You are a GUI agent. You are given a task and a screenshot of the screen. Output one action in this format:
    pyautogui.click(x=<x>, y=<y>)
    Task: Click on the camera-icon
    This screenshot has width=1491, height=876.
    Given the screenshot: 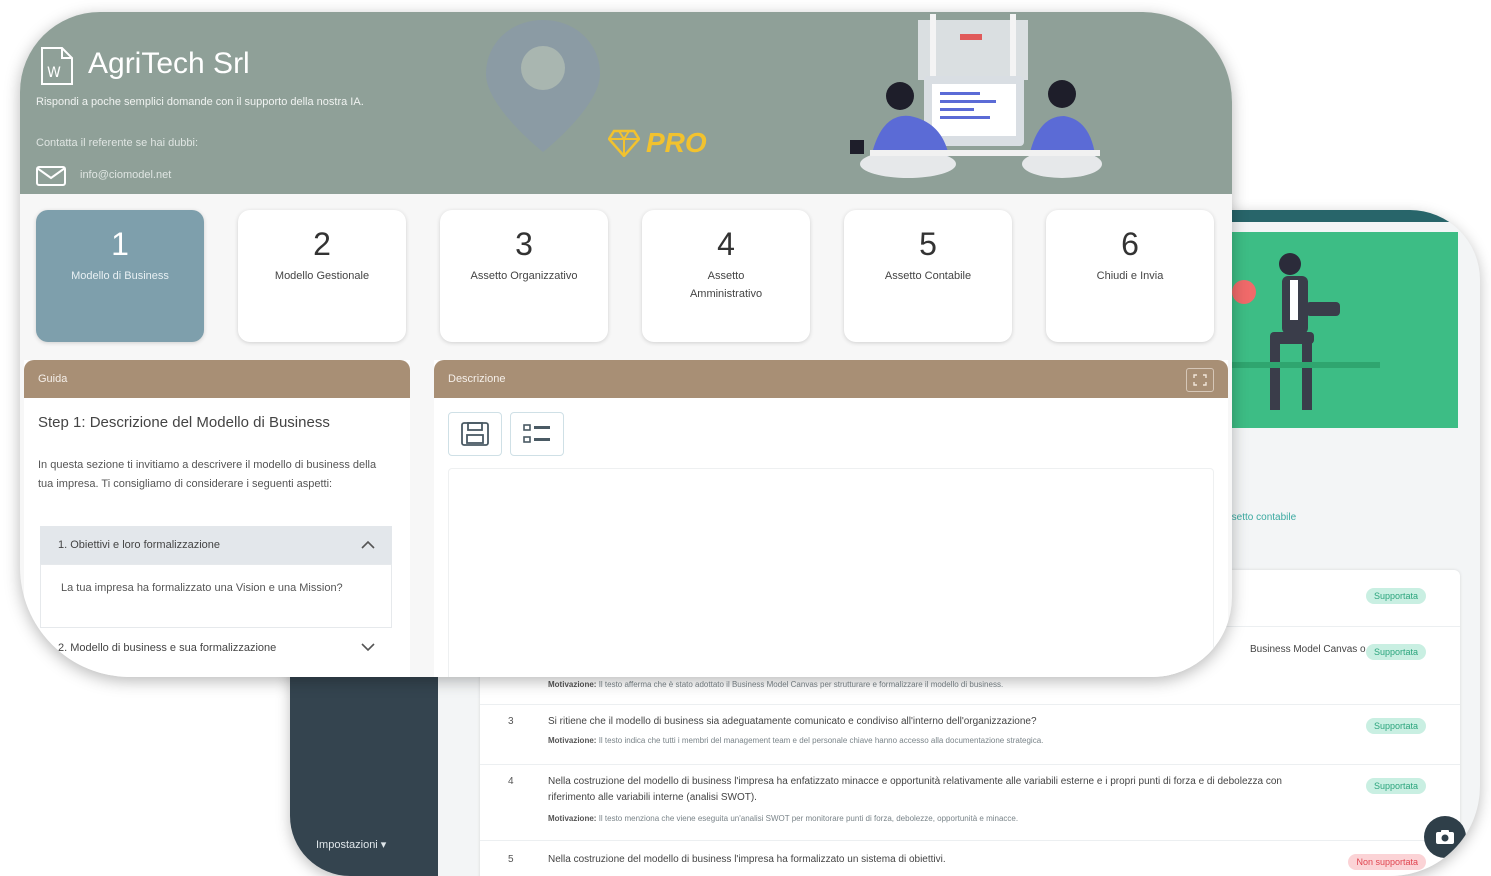 What is the action you would take?
    pyautogui.click(x=1445, y=837)
    